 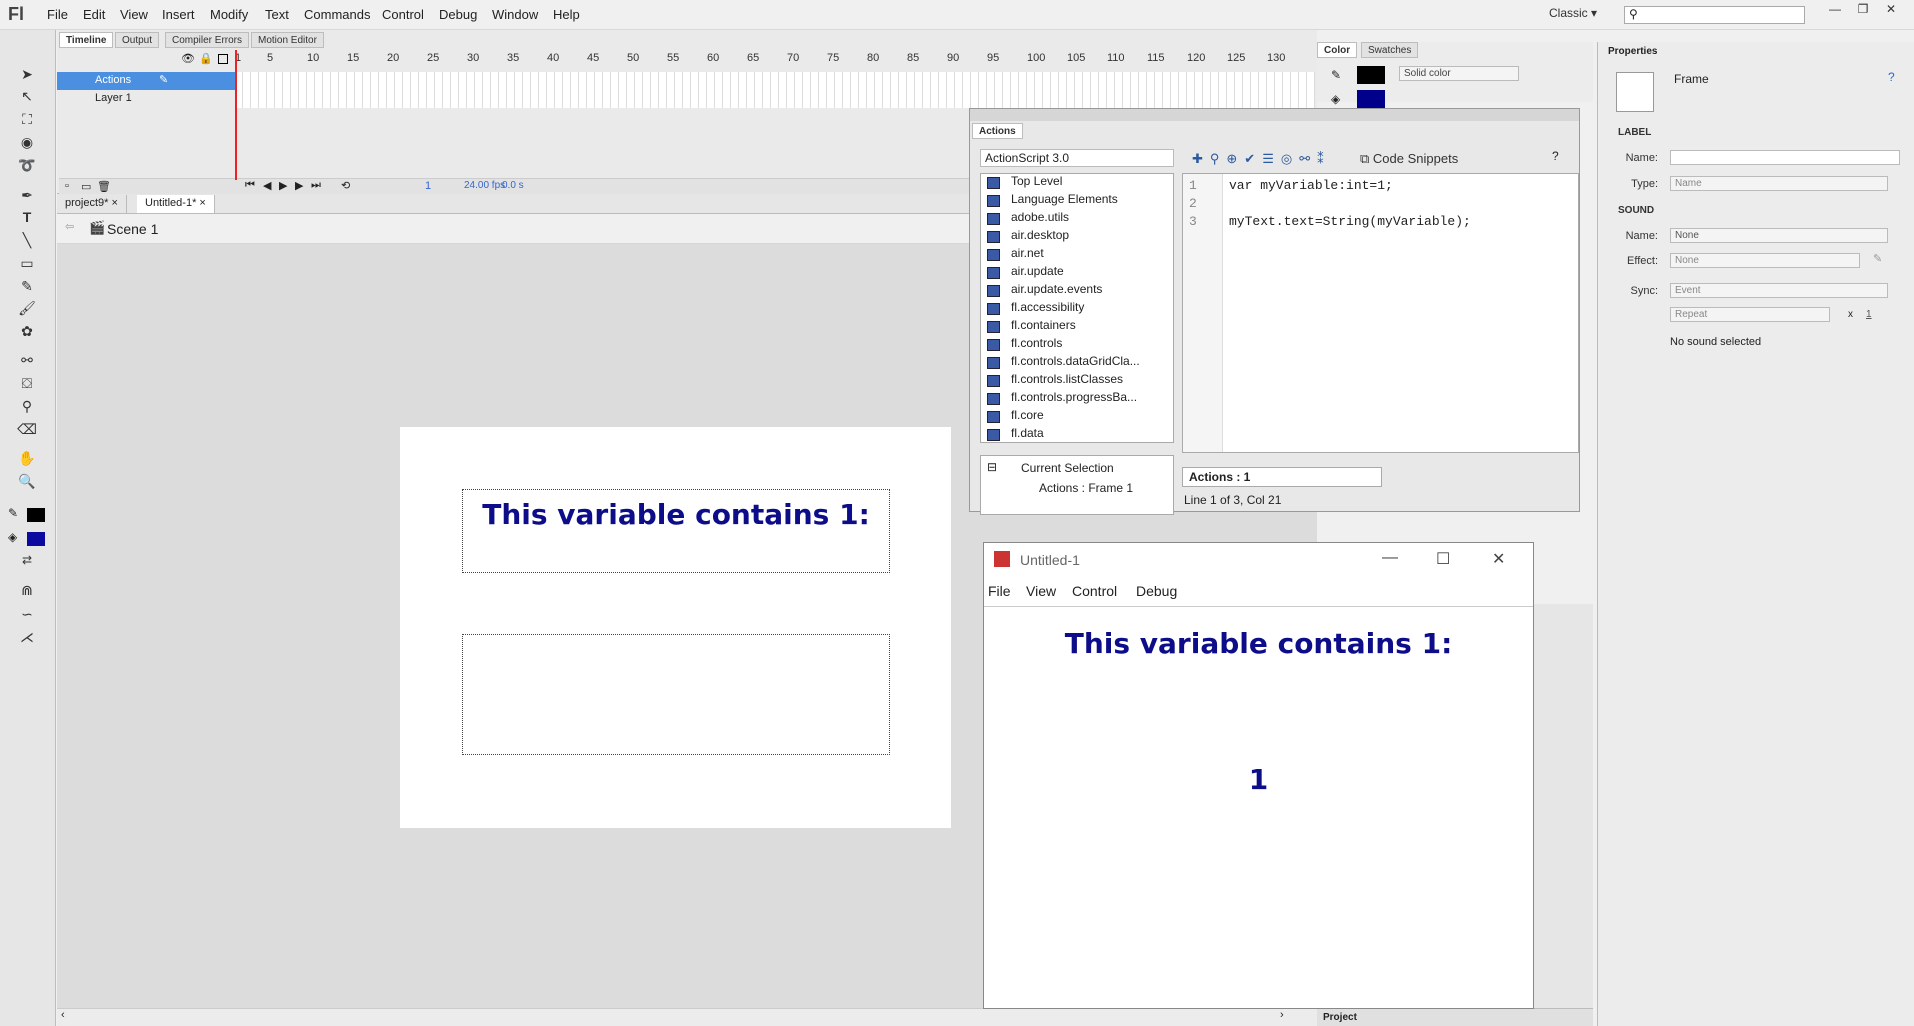 What do you see at coordinates (1350, 223) in the screenshot?
I see `code-line: myText.text=String(myVariable);` at bounding box center [1350, 223].